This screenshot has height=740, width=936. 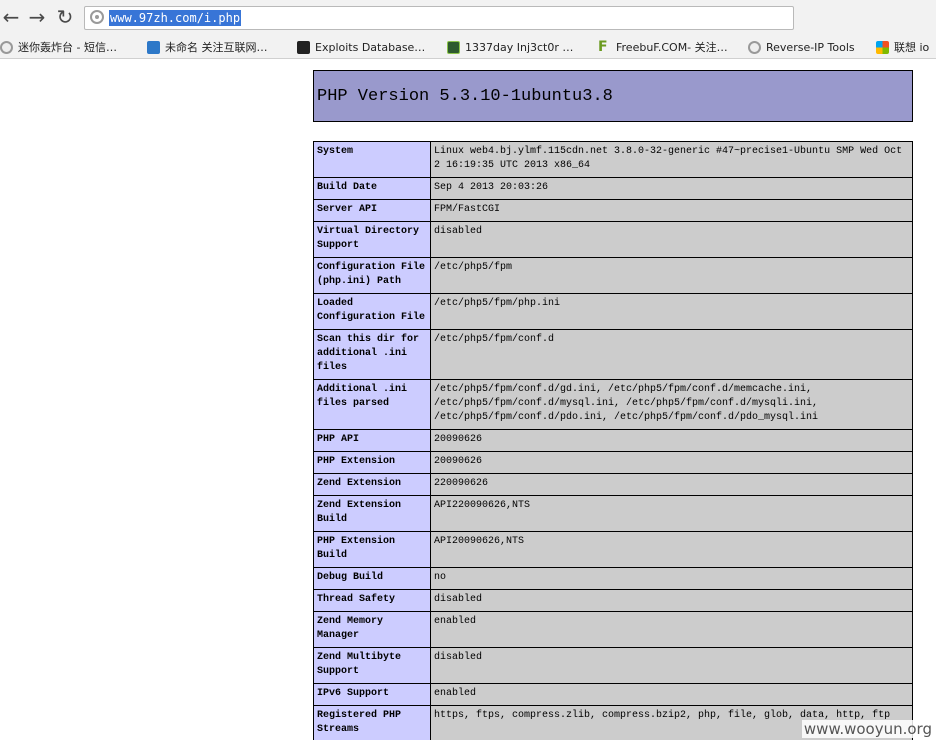 What do you see at coordinates (671, 311) in the screenshot?
I see `row-value: /etc/php5/fpm/php.ini` at bounding box center [671, 311].